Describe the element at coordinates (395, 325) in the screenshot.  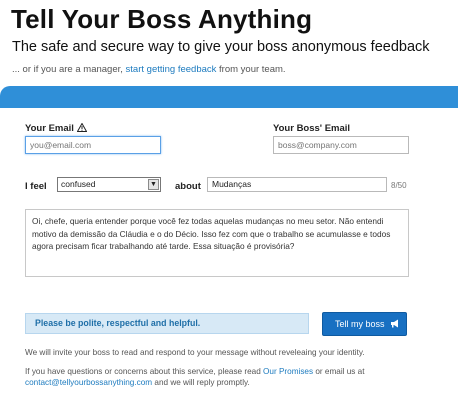
I see `megaphone-icon` at that location.